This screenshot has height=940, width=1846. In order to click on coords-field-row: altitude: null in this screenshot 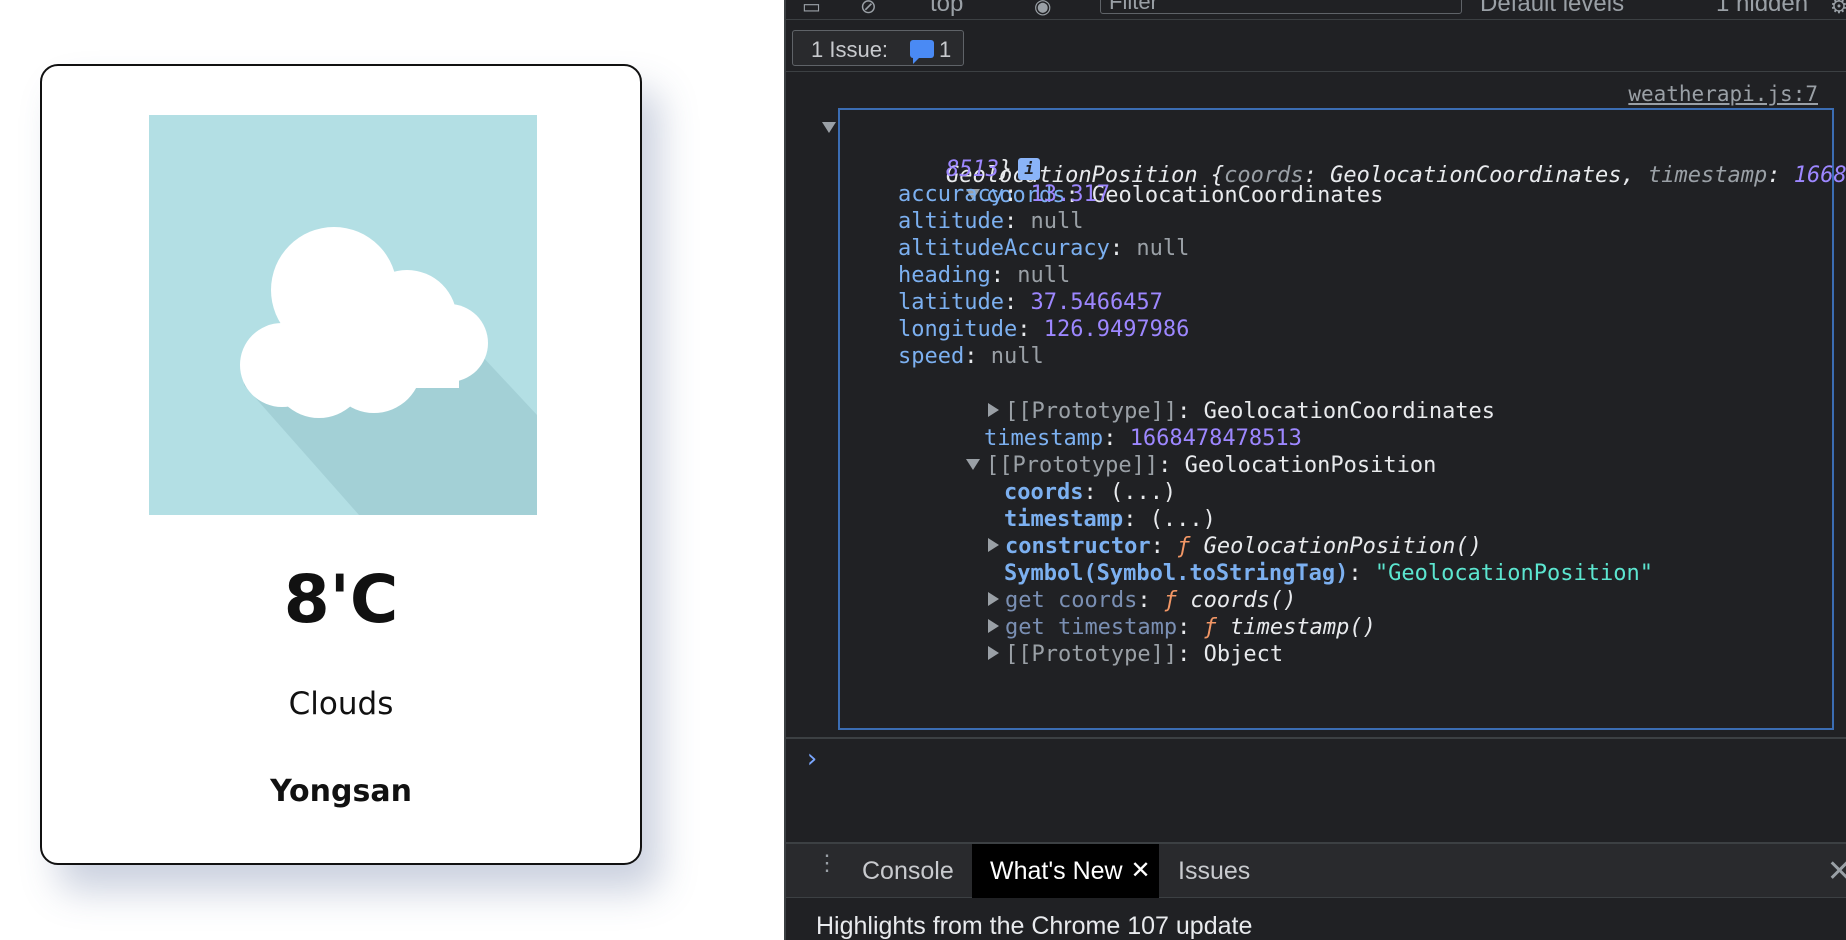, I will do `click(991, 221)`.